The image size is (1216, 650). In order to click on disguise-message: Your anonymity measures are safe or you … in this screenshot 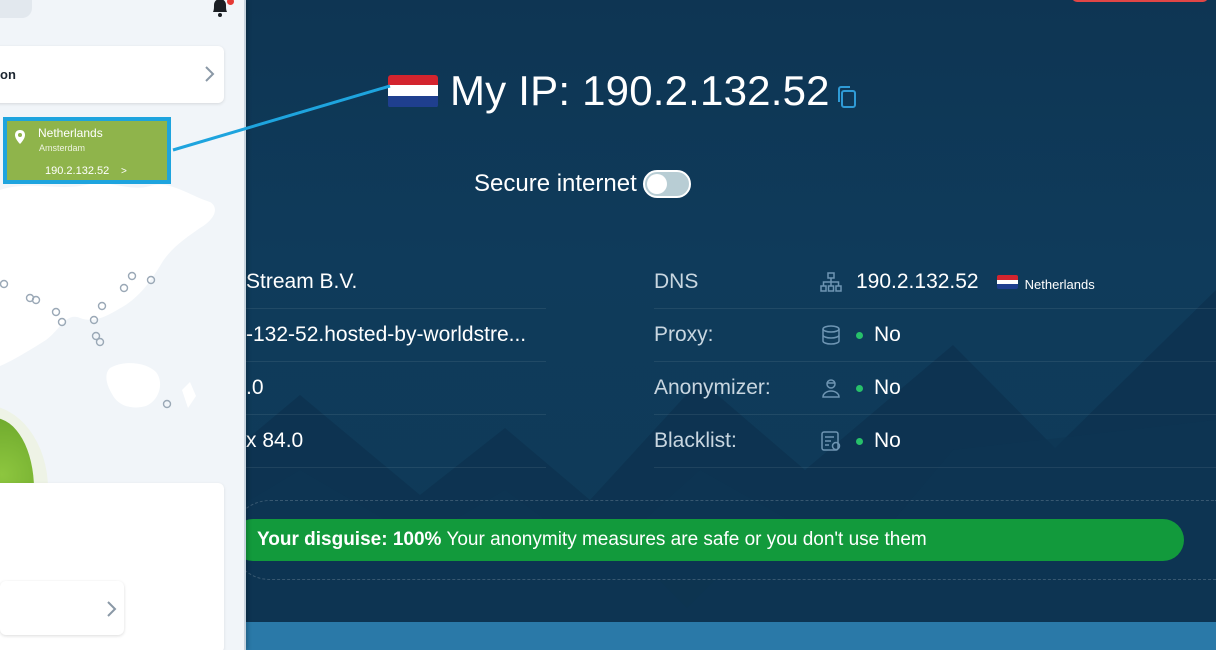, I will do `click(686, 539)`.